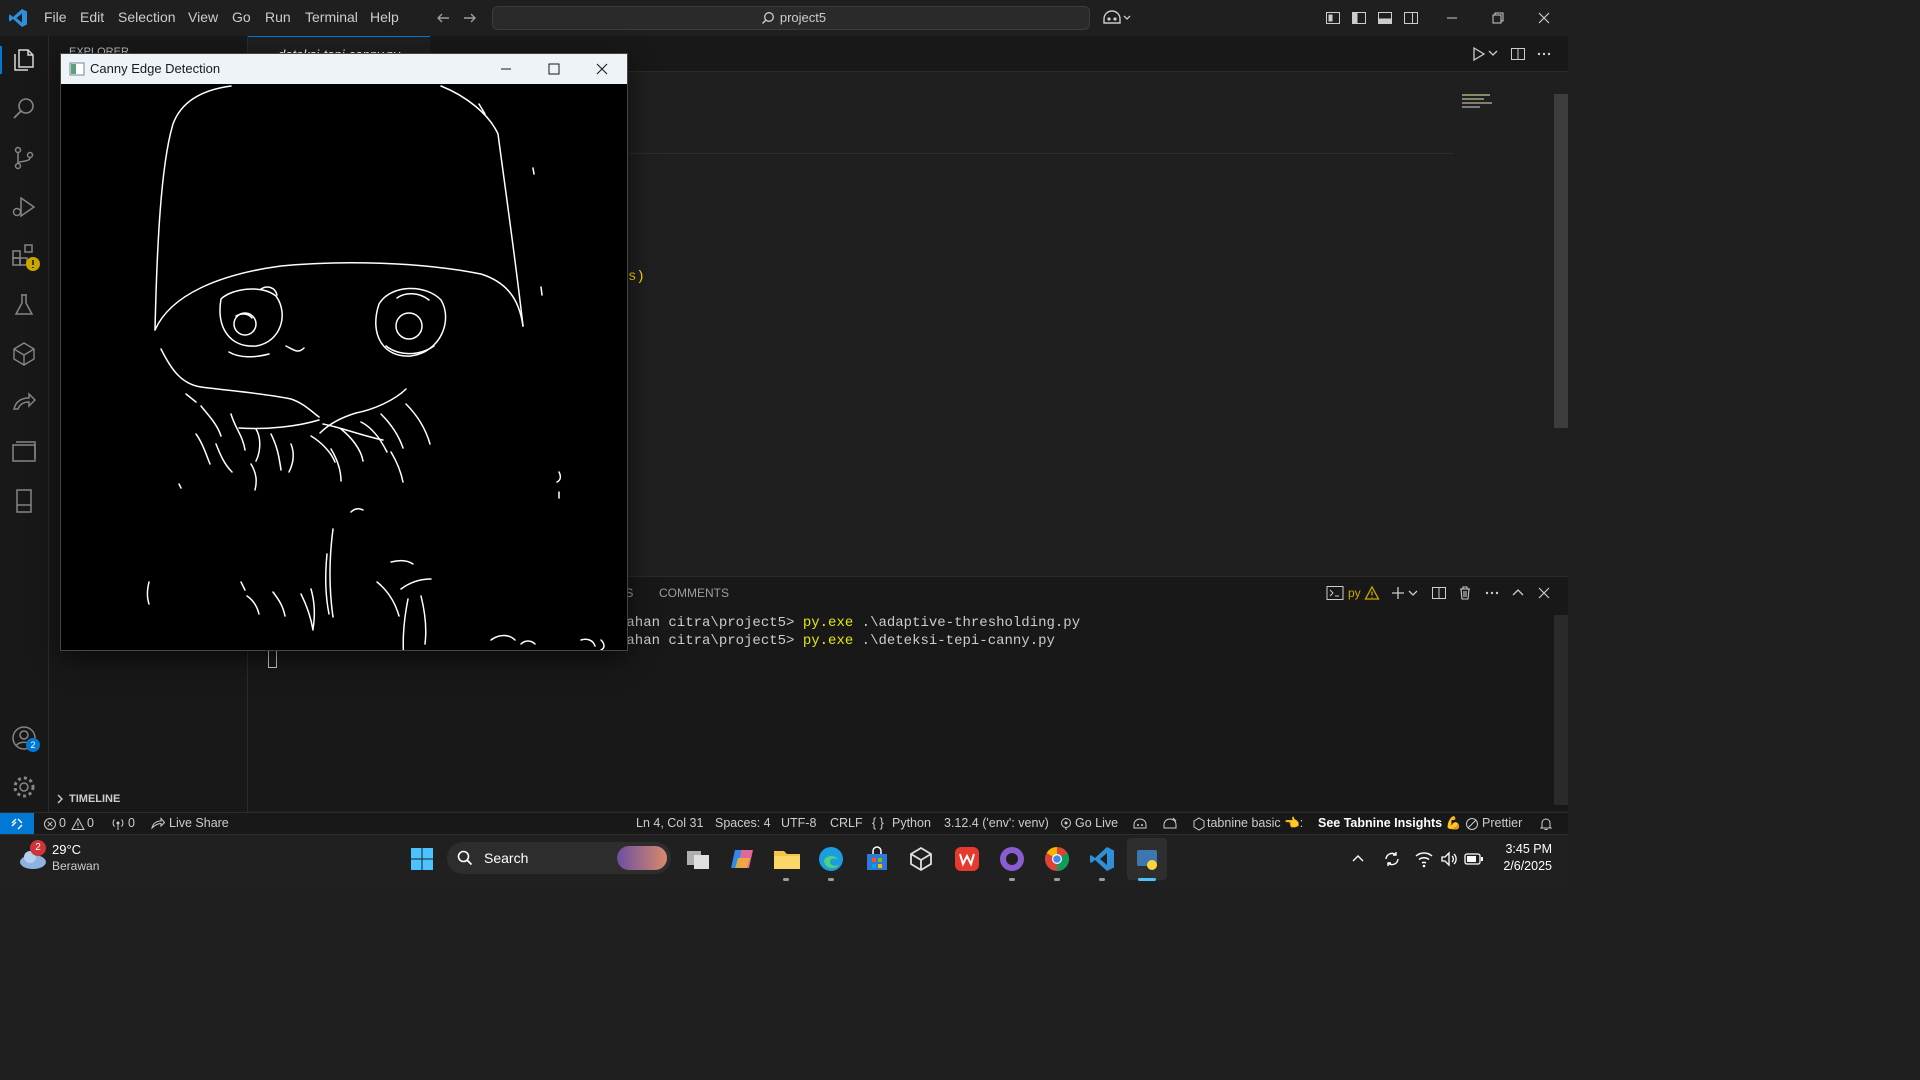 This screenshot has height=1080, width=1920. I want to click on menu-edit: Edit, so click(92, 17).